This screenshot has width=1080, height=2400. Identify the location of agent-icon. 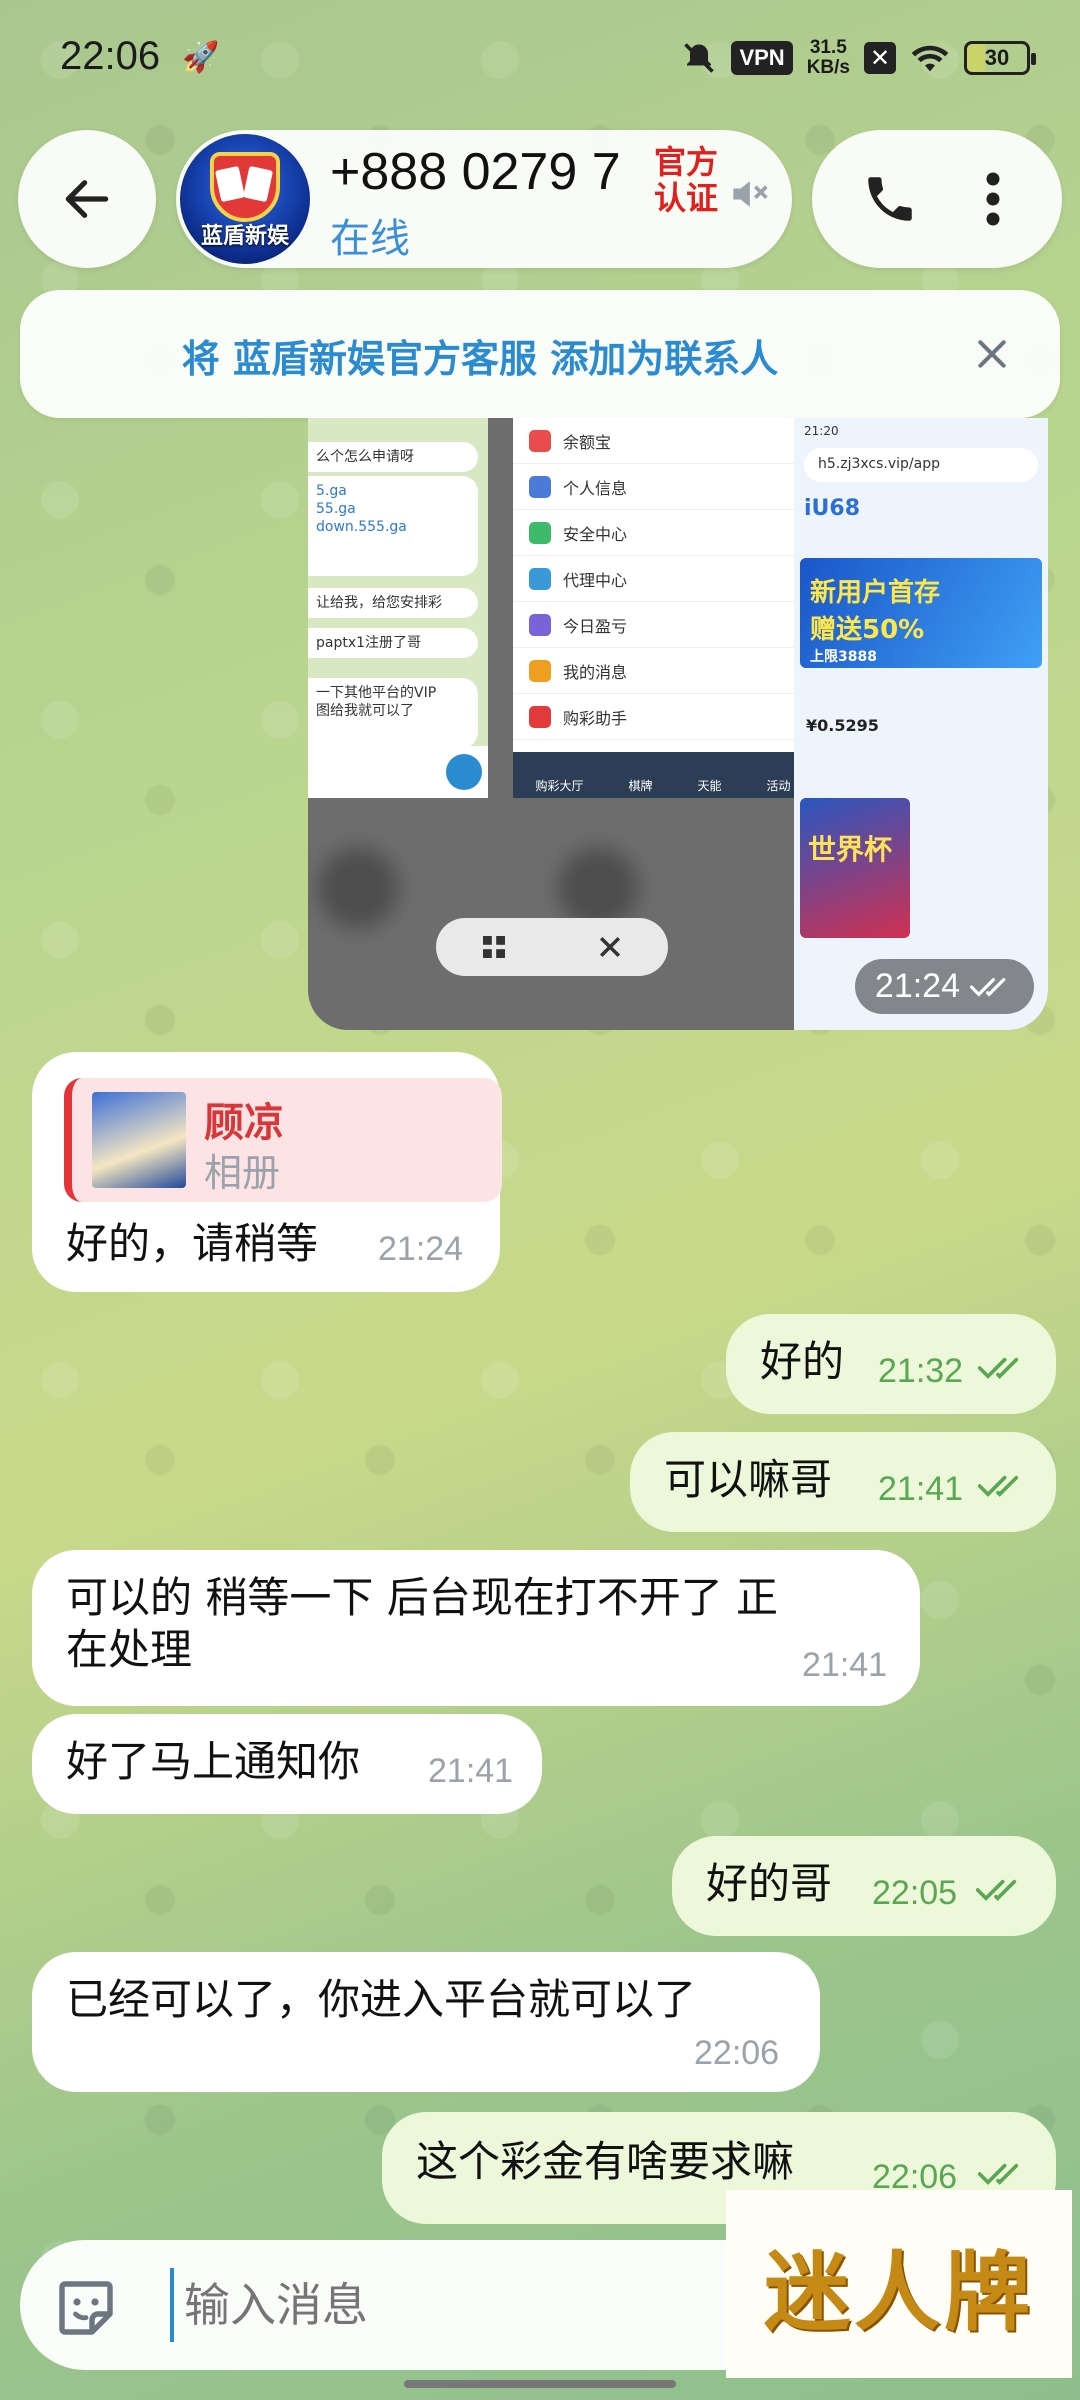
(540, 578).